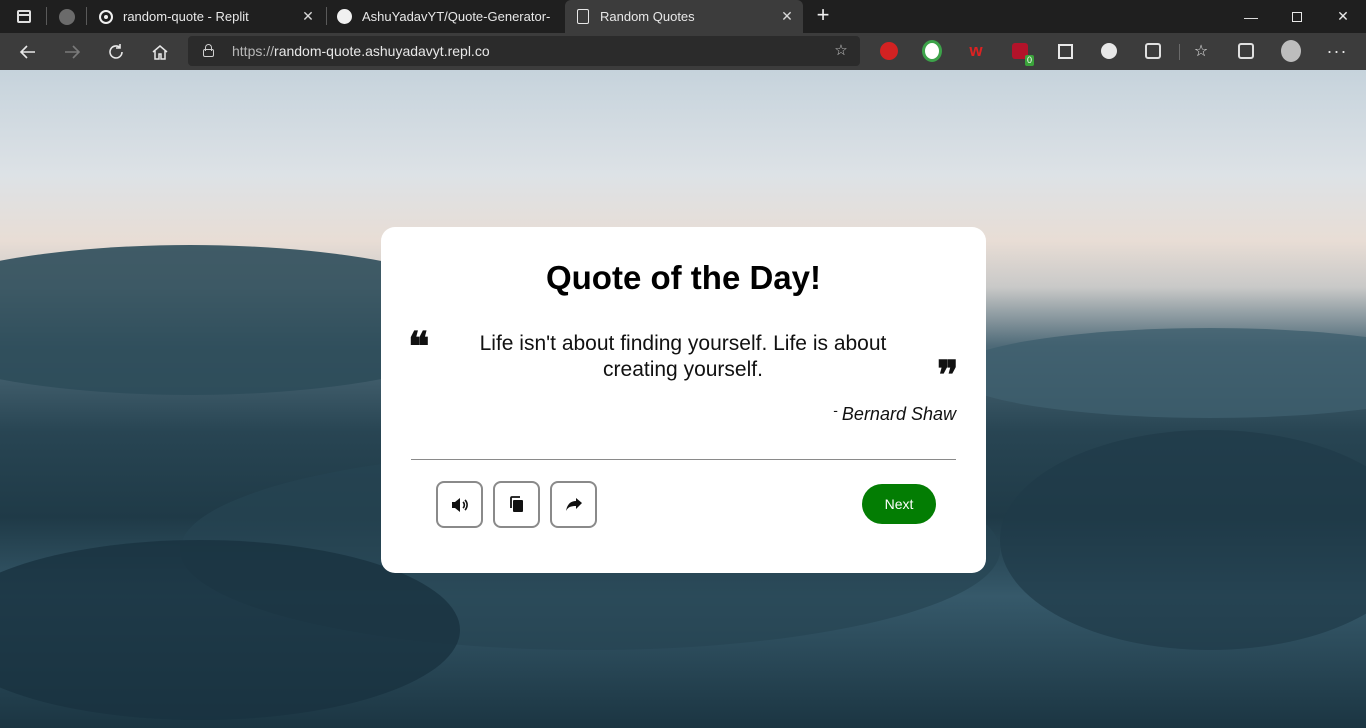 This screenshot has width=1366, height=728. Describe the element at coordinates (976, 51) in the screenshot. I see `extension-w-icon: w` at that location.